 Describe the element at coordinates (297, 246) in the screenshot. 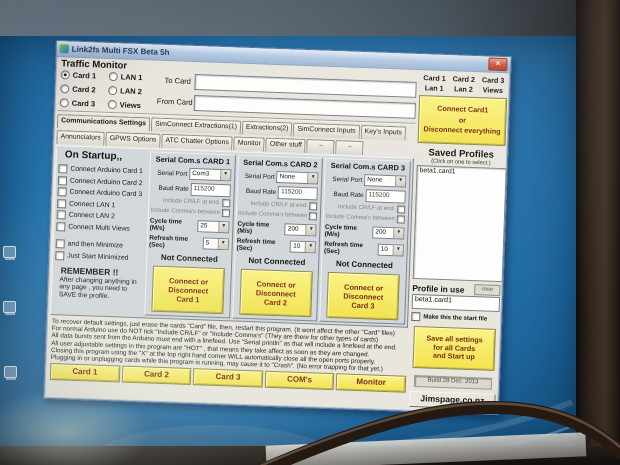

I see `refresh-time-value: 10` at that location.